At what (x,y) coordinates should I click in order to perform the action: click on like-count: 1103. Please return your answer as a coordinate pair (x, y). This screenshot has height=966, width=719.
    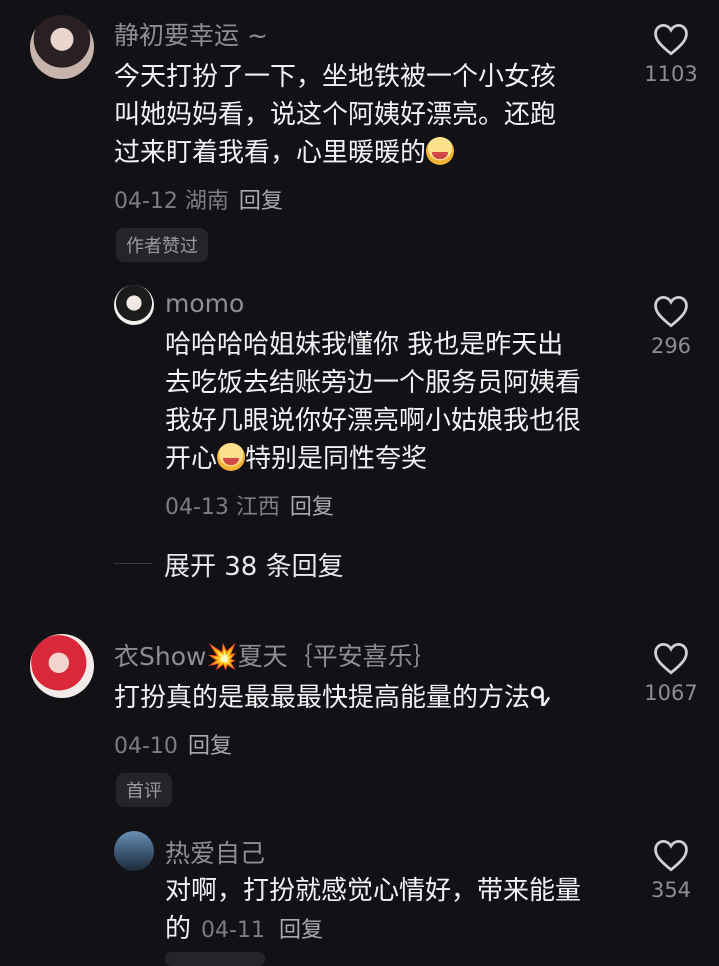
    Looking at the image, I should click on (671, 74).